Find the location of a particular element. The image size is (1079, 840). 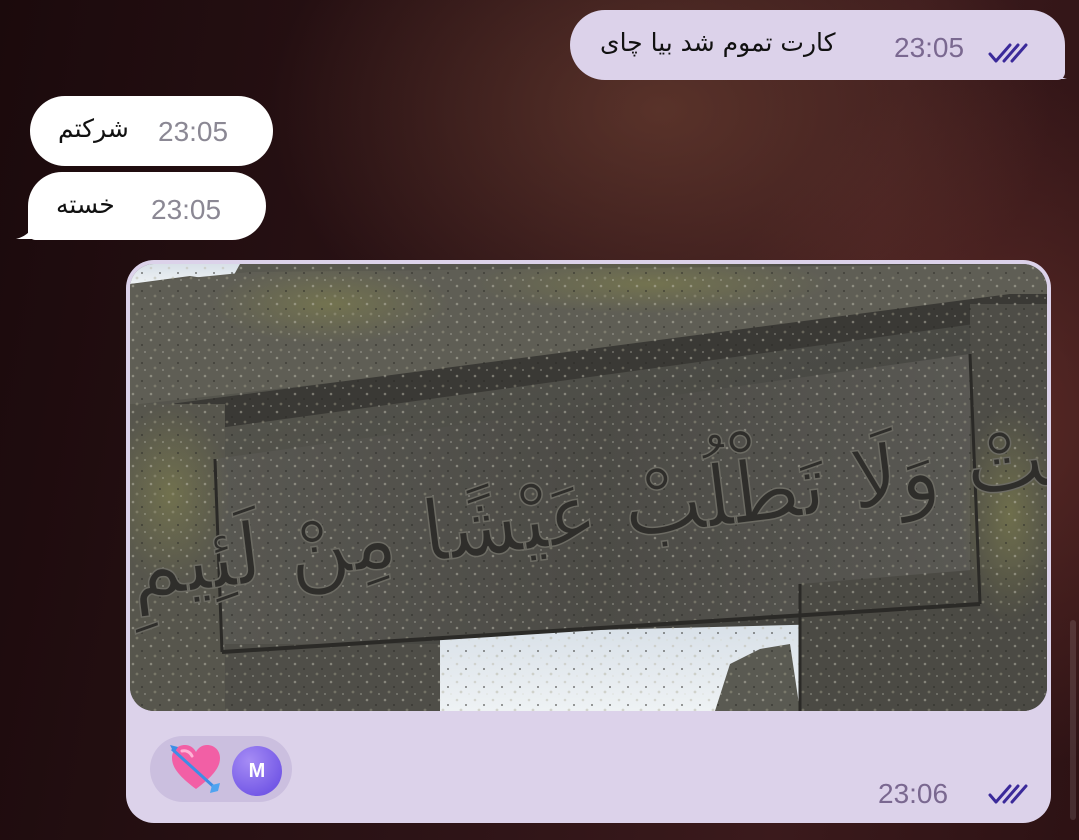

reaction-chip: M is located at coordinates (221, 769).